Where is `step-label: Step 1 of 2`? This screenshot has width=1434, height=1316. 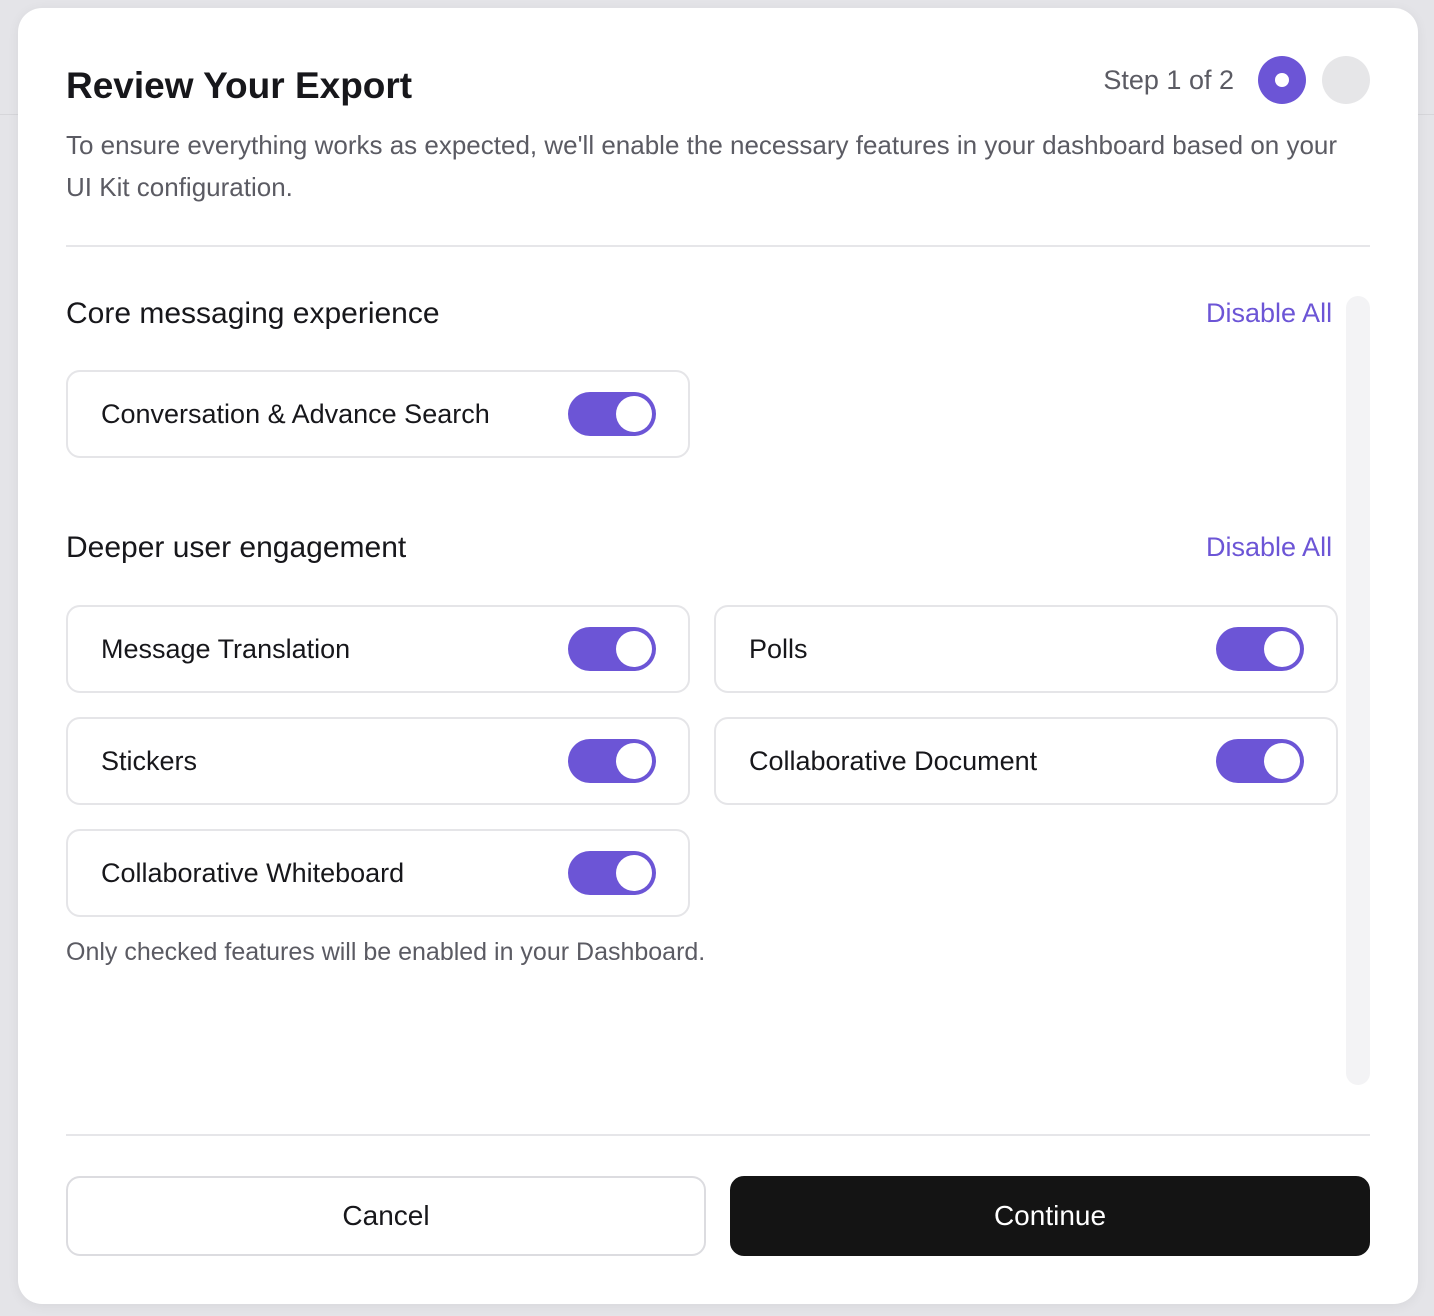 step-label: Step 1 of 2 is located at coordinates (1168, 79).